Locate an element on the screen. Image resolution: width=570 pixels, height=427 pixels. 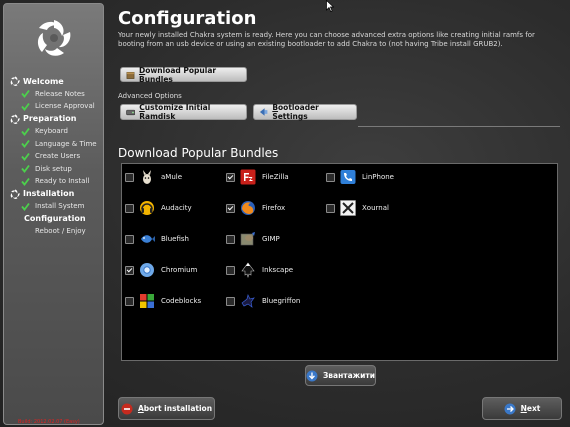
bootloader-settings-button: Bootloader Settings is located at coordinates (305, 112).